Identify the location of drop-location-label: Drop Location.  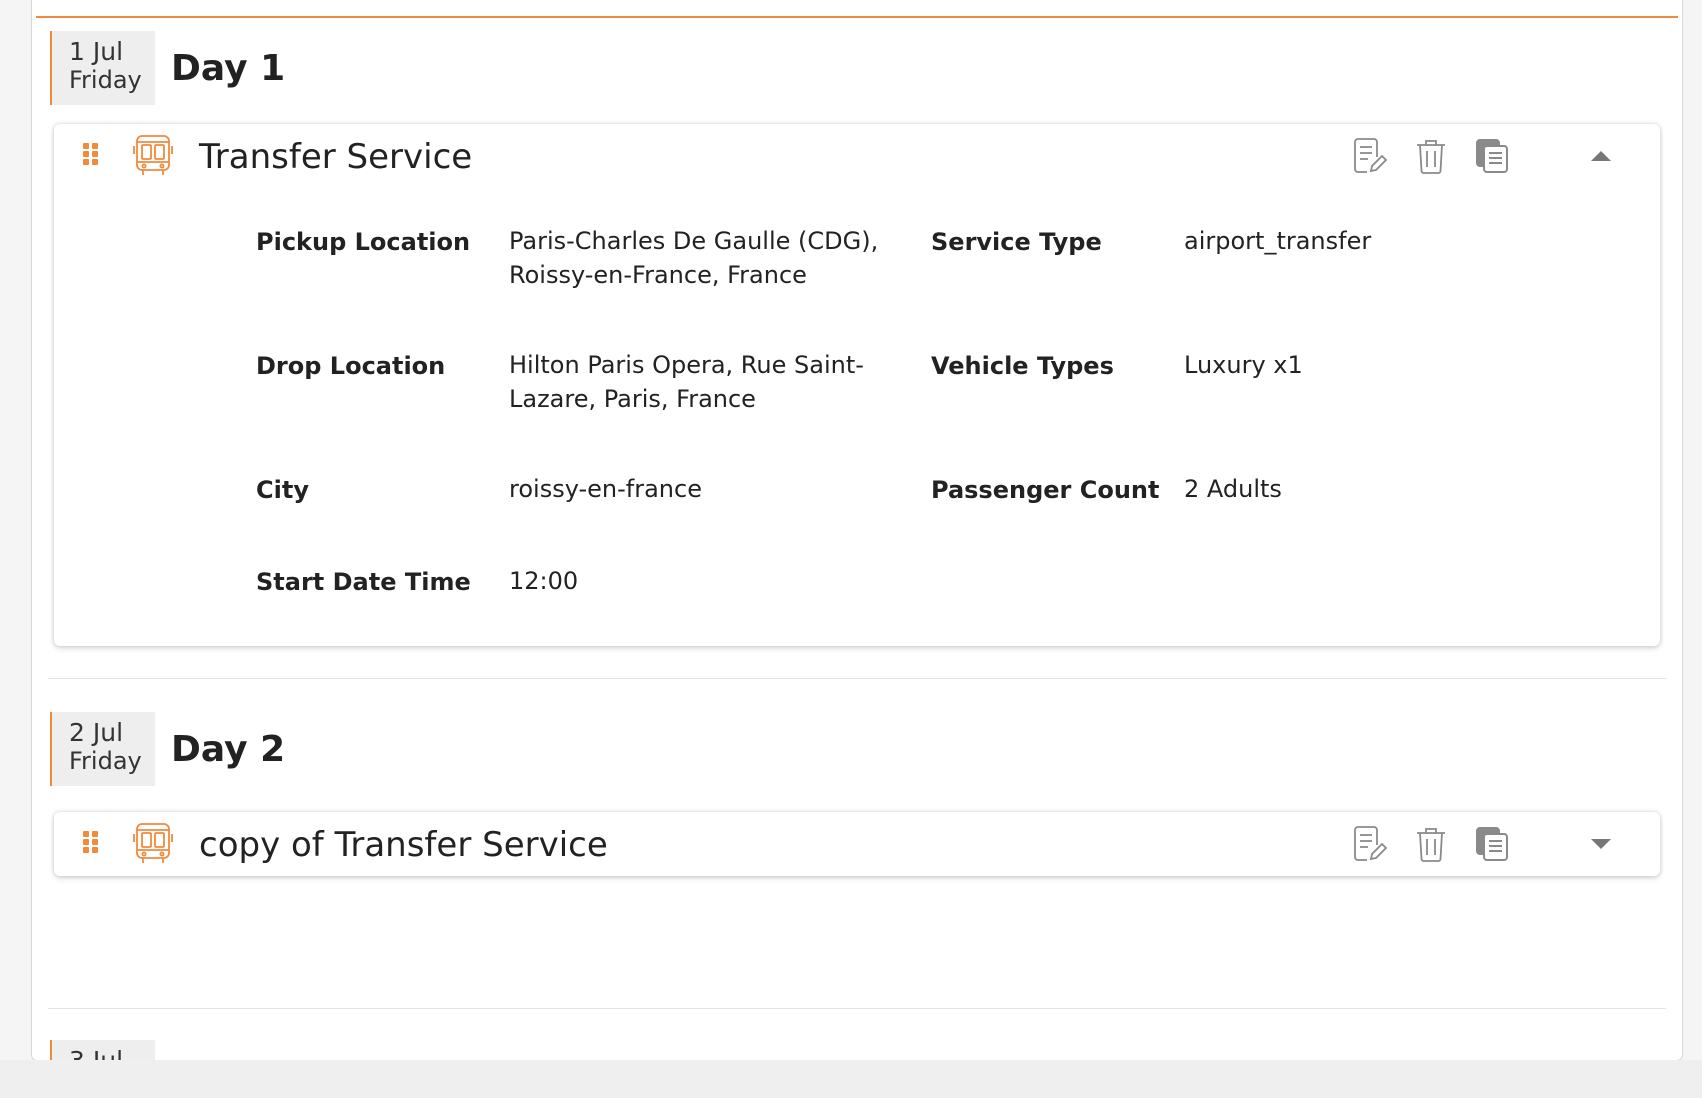
(351, 366).